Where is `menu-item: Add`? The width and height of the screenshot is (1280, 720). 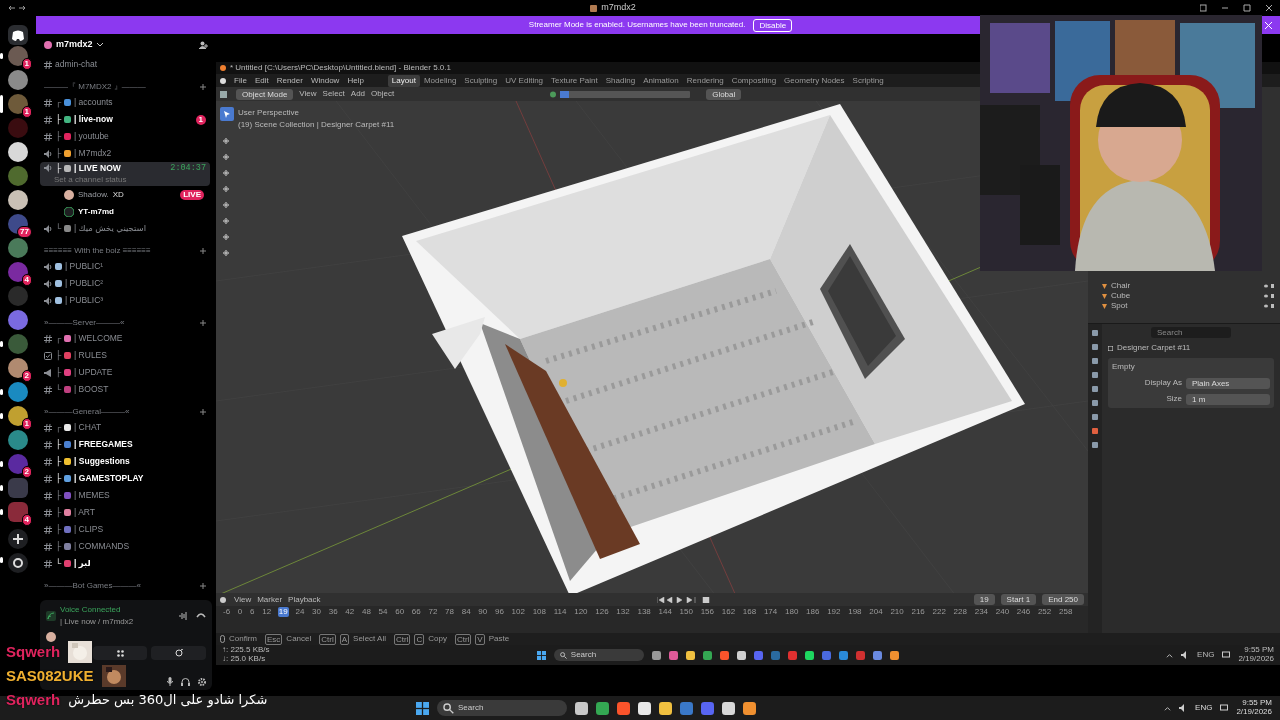 menu-item: Add is located at coordinates (358, 94).